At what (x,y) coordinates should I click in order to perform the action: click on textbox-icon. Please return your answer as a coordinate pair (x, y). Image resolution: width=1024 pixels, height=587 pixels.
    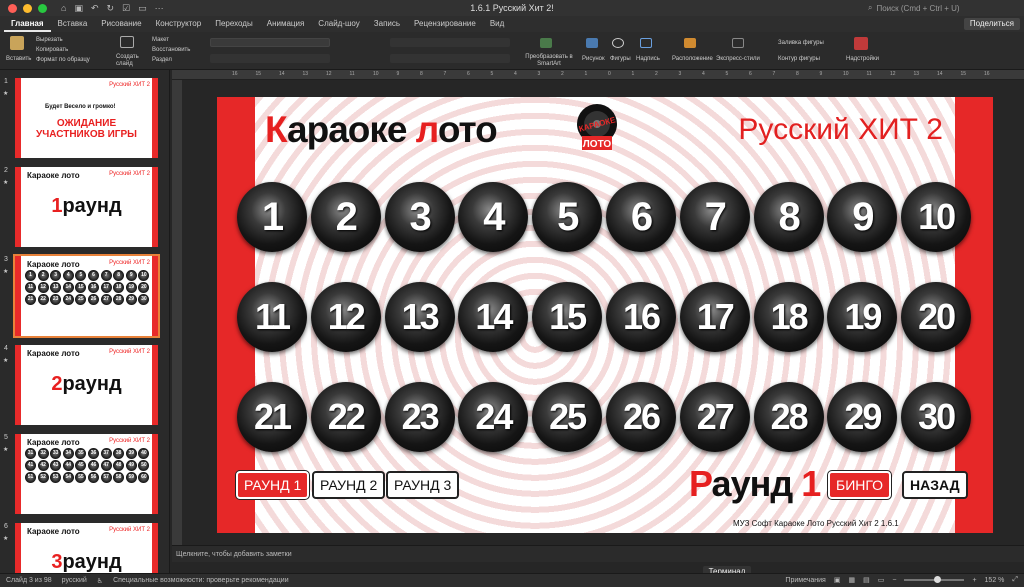
    Looking at the image, I should click on (646, 43).